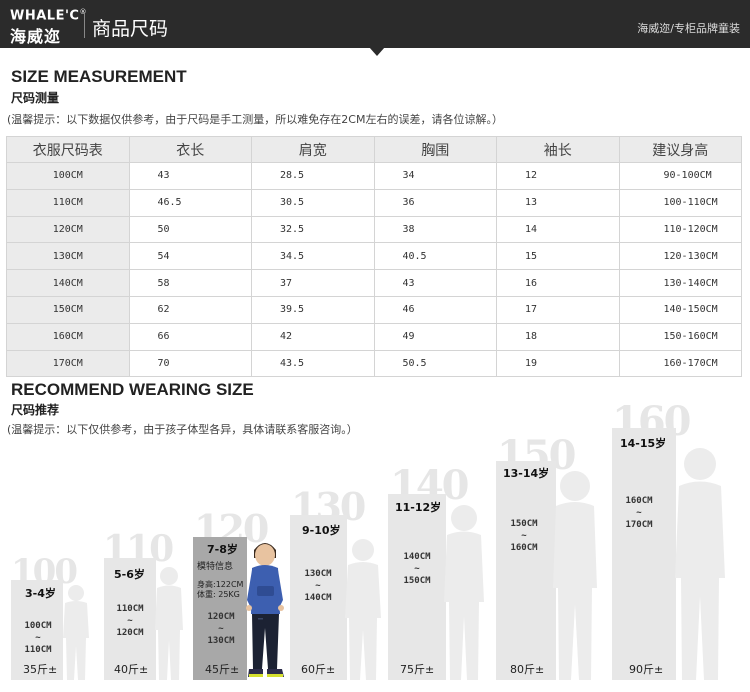  What do you see at coordinates (680, 363) in the screenshot?
I see `table-cell: 160-170CM` at bounding box center [680, 363].